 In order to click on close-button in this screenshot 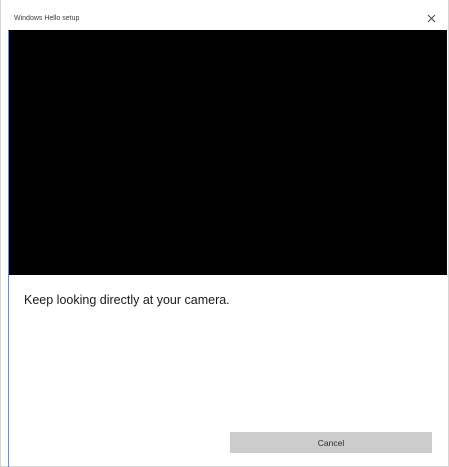, I will do `click(431, 18)`.